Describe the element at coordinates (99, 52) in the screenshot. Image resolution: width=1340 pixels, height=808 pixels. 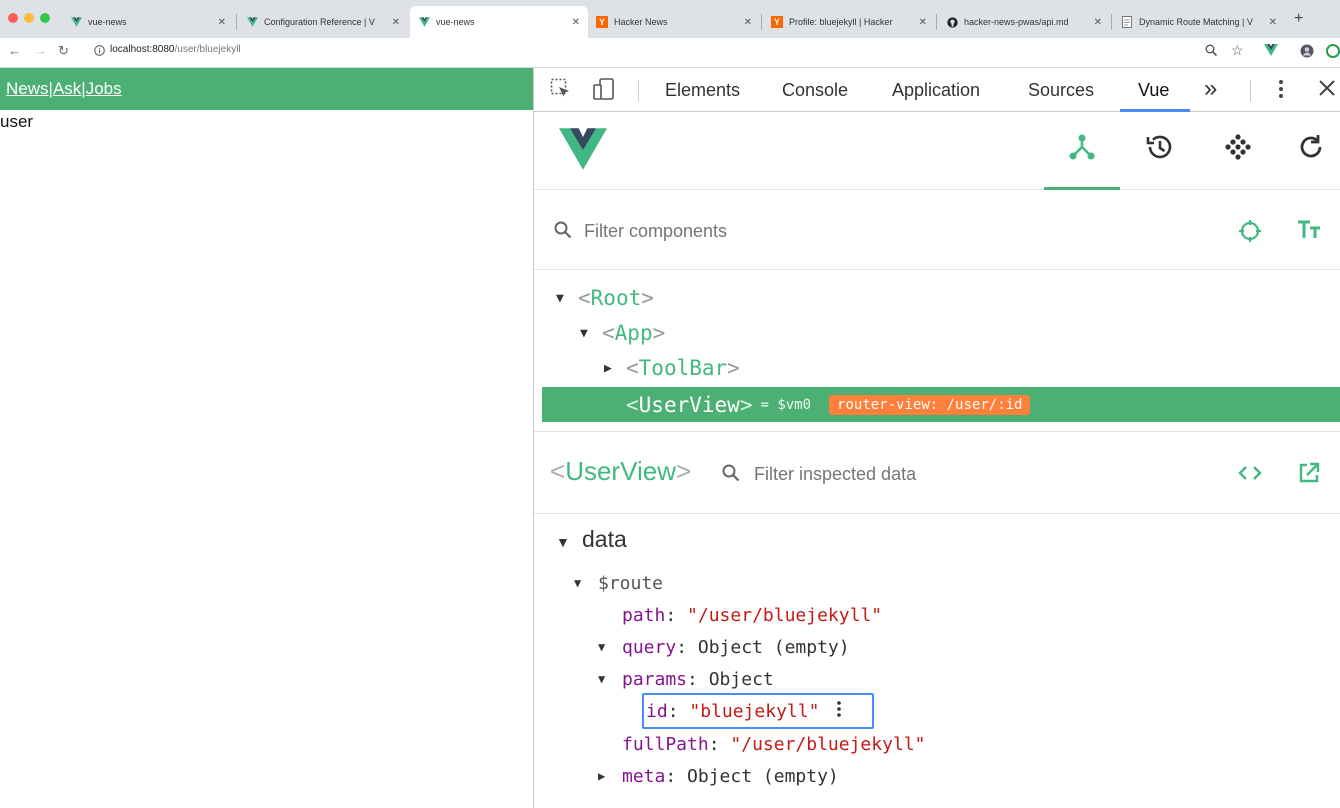
I see `info-icon` at that location.